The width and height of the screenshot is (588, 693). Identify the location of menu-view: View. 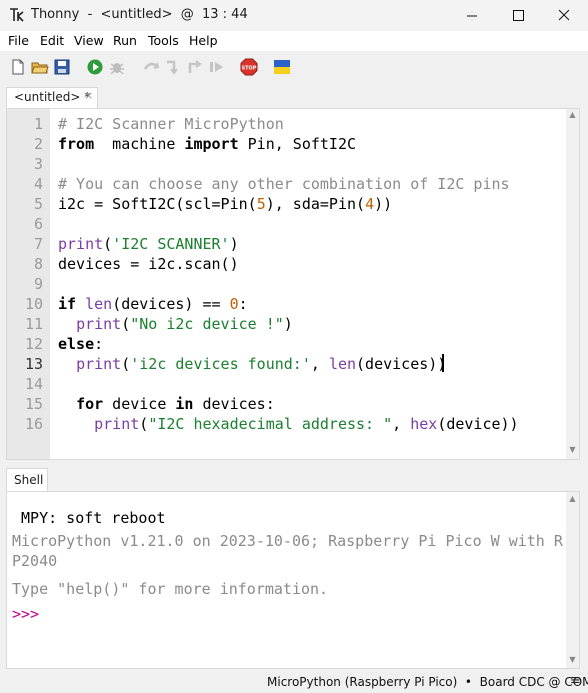
(89, 40).